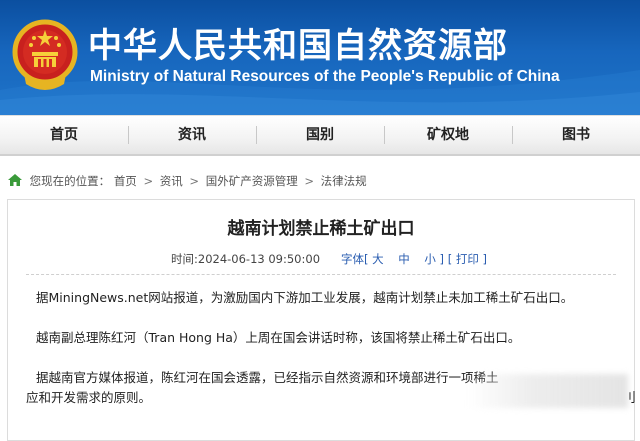 This screenshot has height=441, width=640. Describe the element at coordinates (298, 46) in the screenshot. I see `site-title-zh: 中华人民共和国自然资源部` at that location.